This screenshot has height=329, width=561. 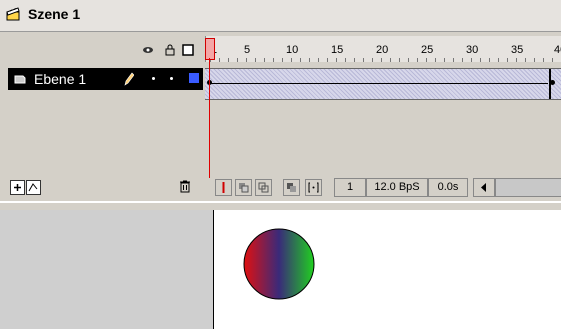 I want to click on timeline-scrollbar, so click(x=528, y=187).